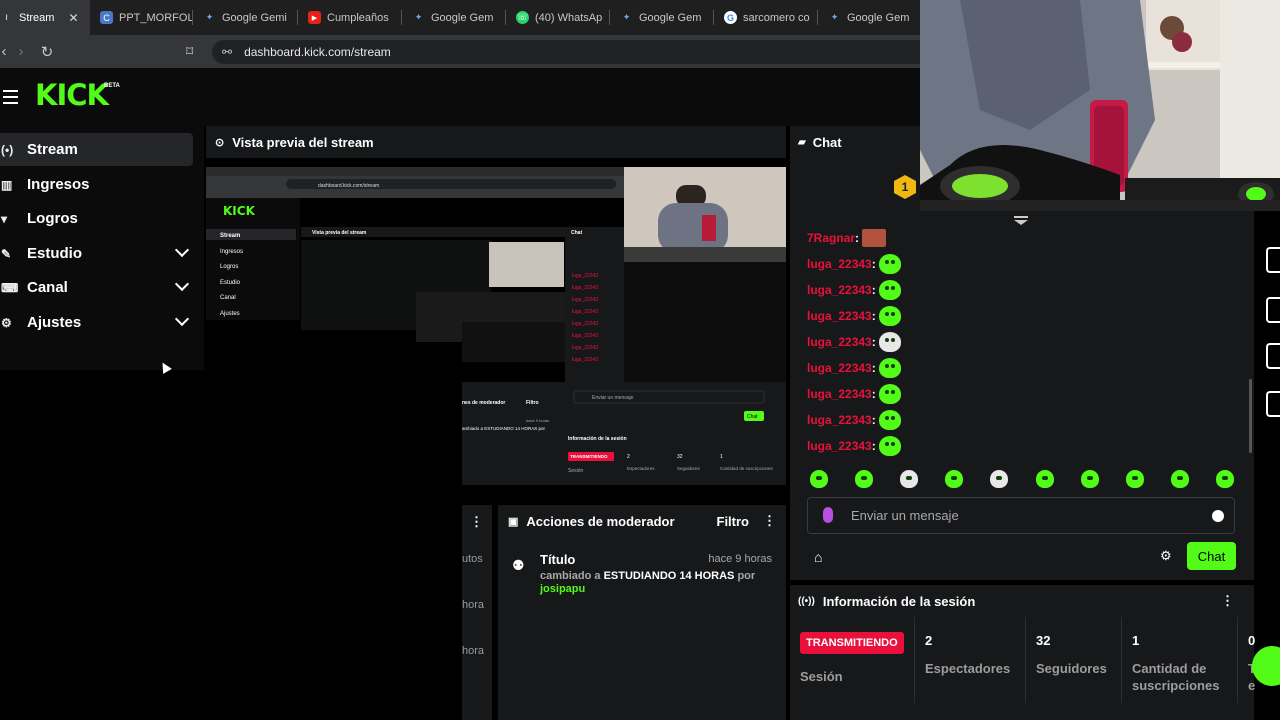 This screenshot has width=1280, height=720. Describe the element at coordinates (454, 17) in the screenshot. I see `tab-gemini-2: ✦ Google Gem` at that location.